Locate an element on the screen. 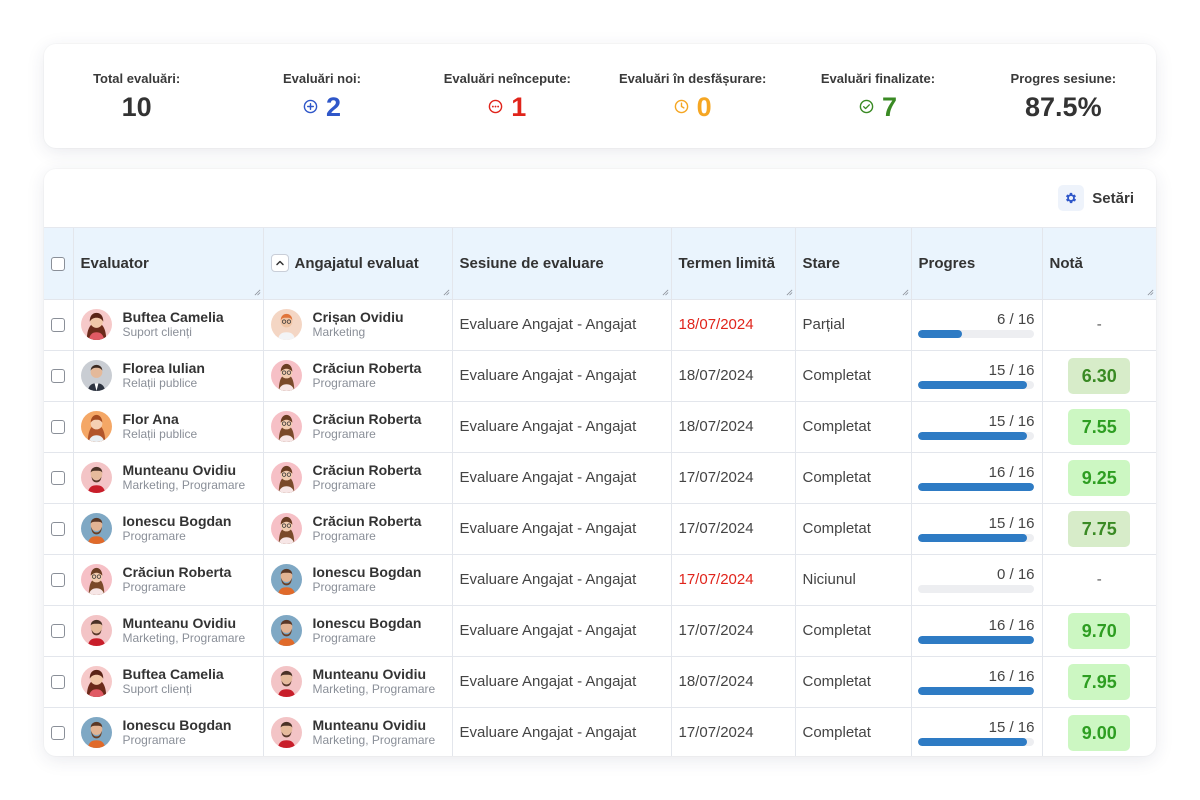  select-all-checkbox is located at coordinates (58, 263).